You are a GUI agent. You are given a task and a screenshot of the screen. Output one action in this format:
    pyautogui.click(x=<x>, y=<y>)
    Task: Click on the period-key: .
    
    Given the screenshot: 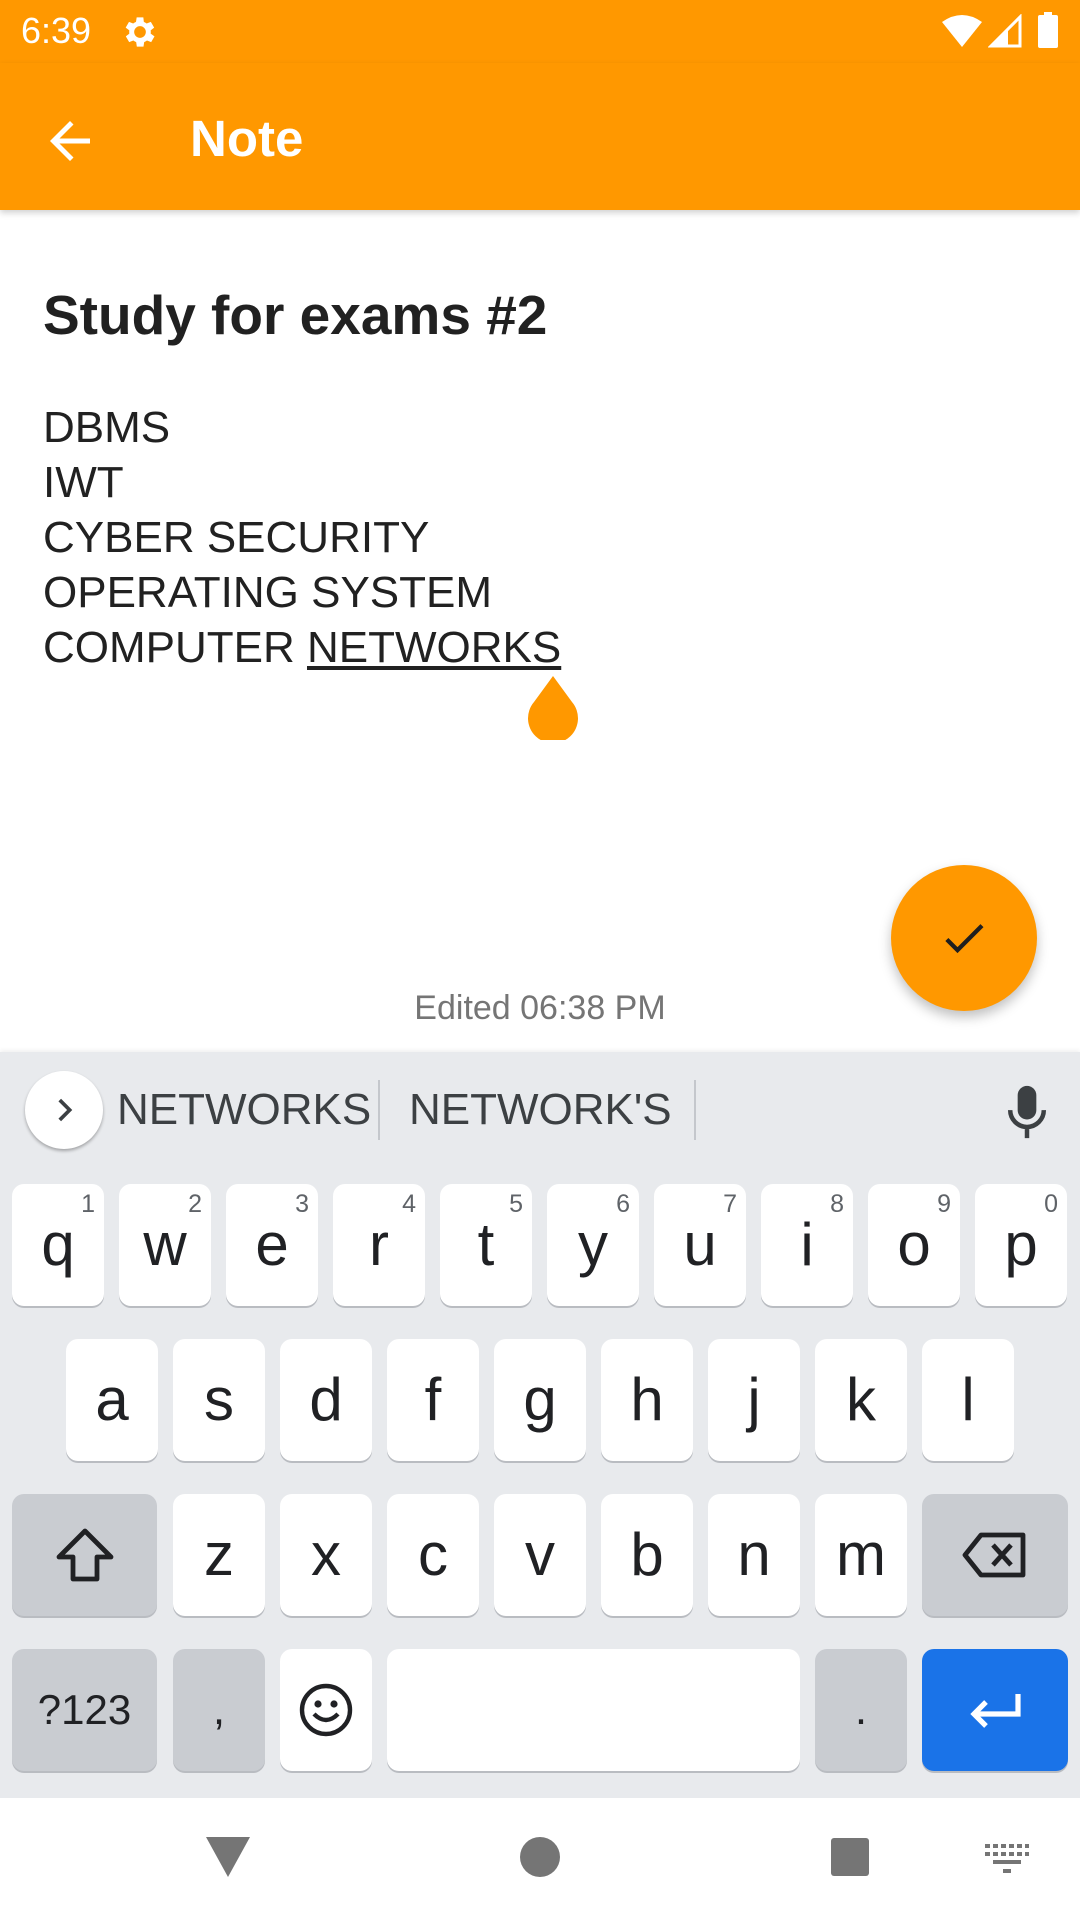 What is the action you would take?
    pyautogui.click(x=861, y=1710)
    